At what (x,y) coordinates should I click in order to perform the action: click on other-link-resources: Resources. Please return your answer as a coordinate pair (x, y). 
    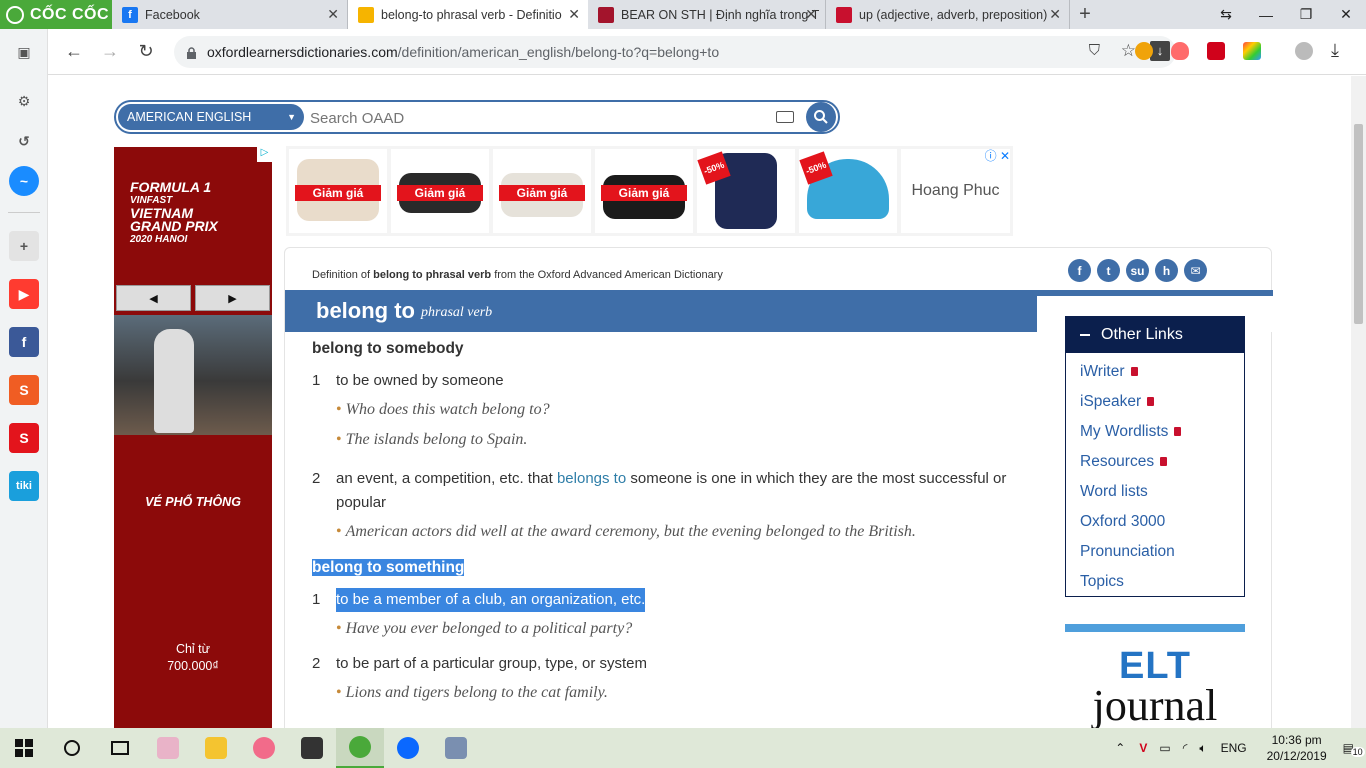
    Looking at the image, I should click on (1162, 462).